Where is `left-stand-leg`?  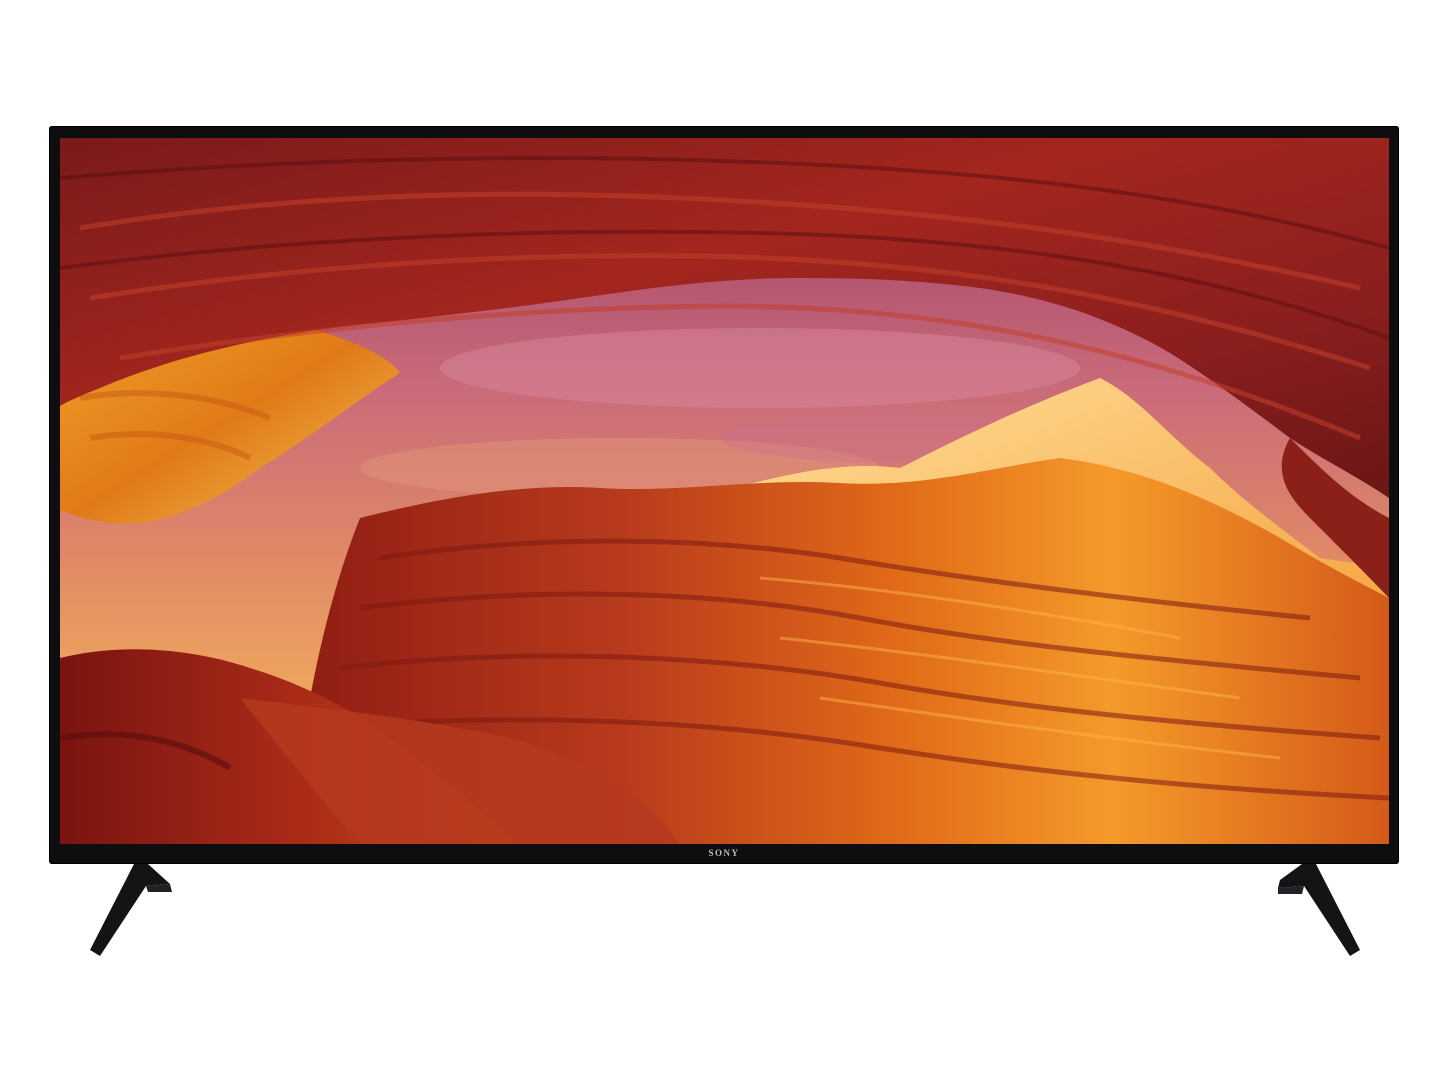
left-stand-leg is located at coordinates (133, 910).